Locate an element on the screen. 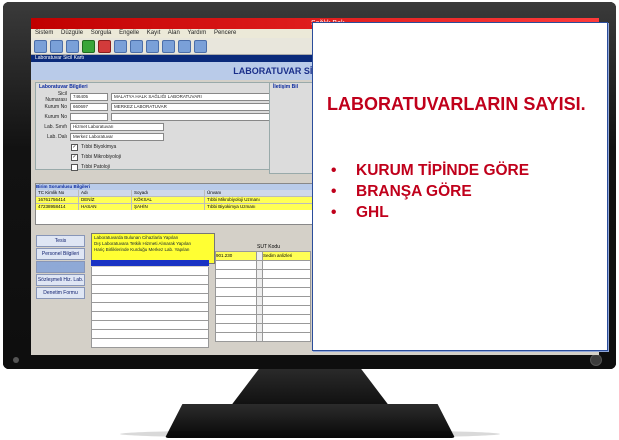  menu-item-sistem: Sistem is located at coordinates (44, 33).